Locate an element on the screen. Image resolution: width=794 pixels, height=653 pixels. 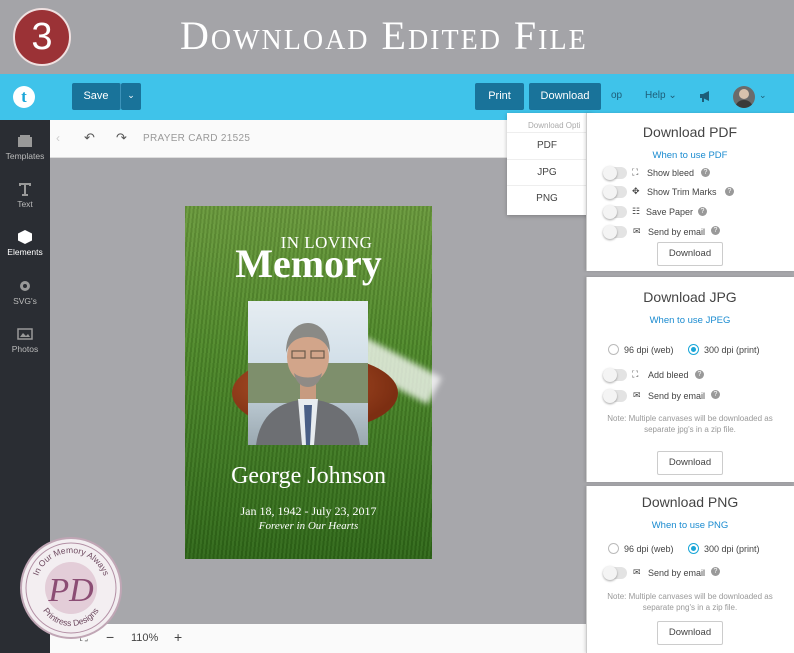
link-when-to-use-jpeg: When to use JPEG is located at coordinates (690, 320).